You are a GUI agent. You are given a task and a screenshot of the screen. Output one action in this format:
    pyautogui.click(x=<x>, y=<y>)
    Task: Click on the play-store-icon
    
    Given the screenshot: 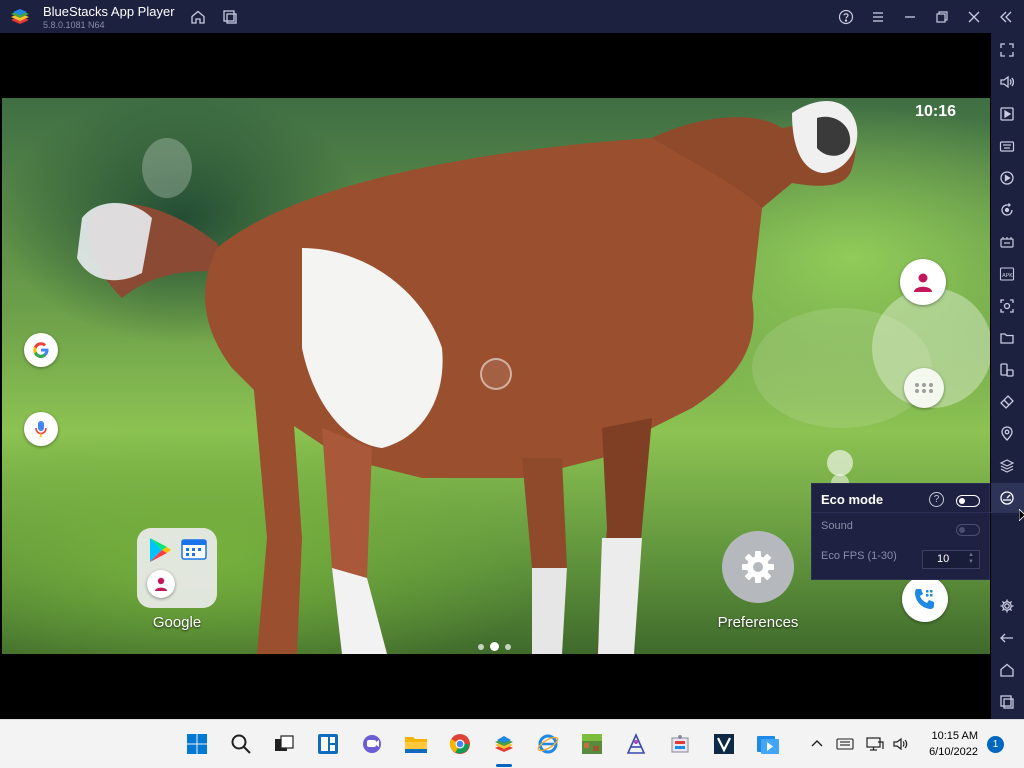 What is the action you would take?
    pyautogui.click(x=160, y=550)
    